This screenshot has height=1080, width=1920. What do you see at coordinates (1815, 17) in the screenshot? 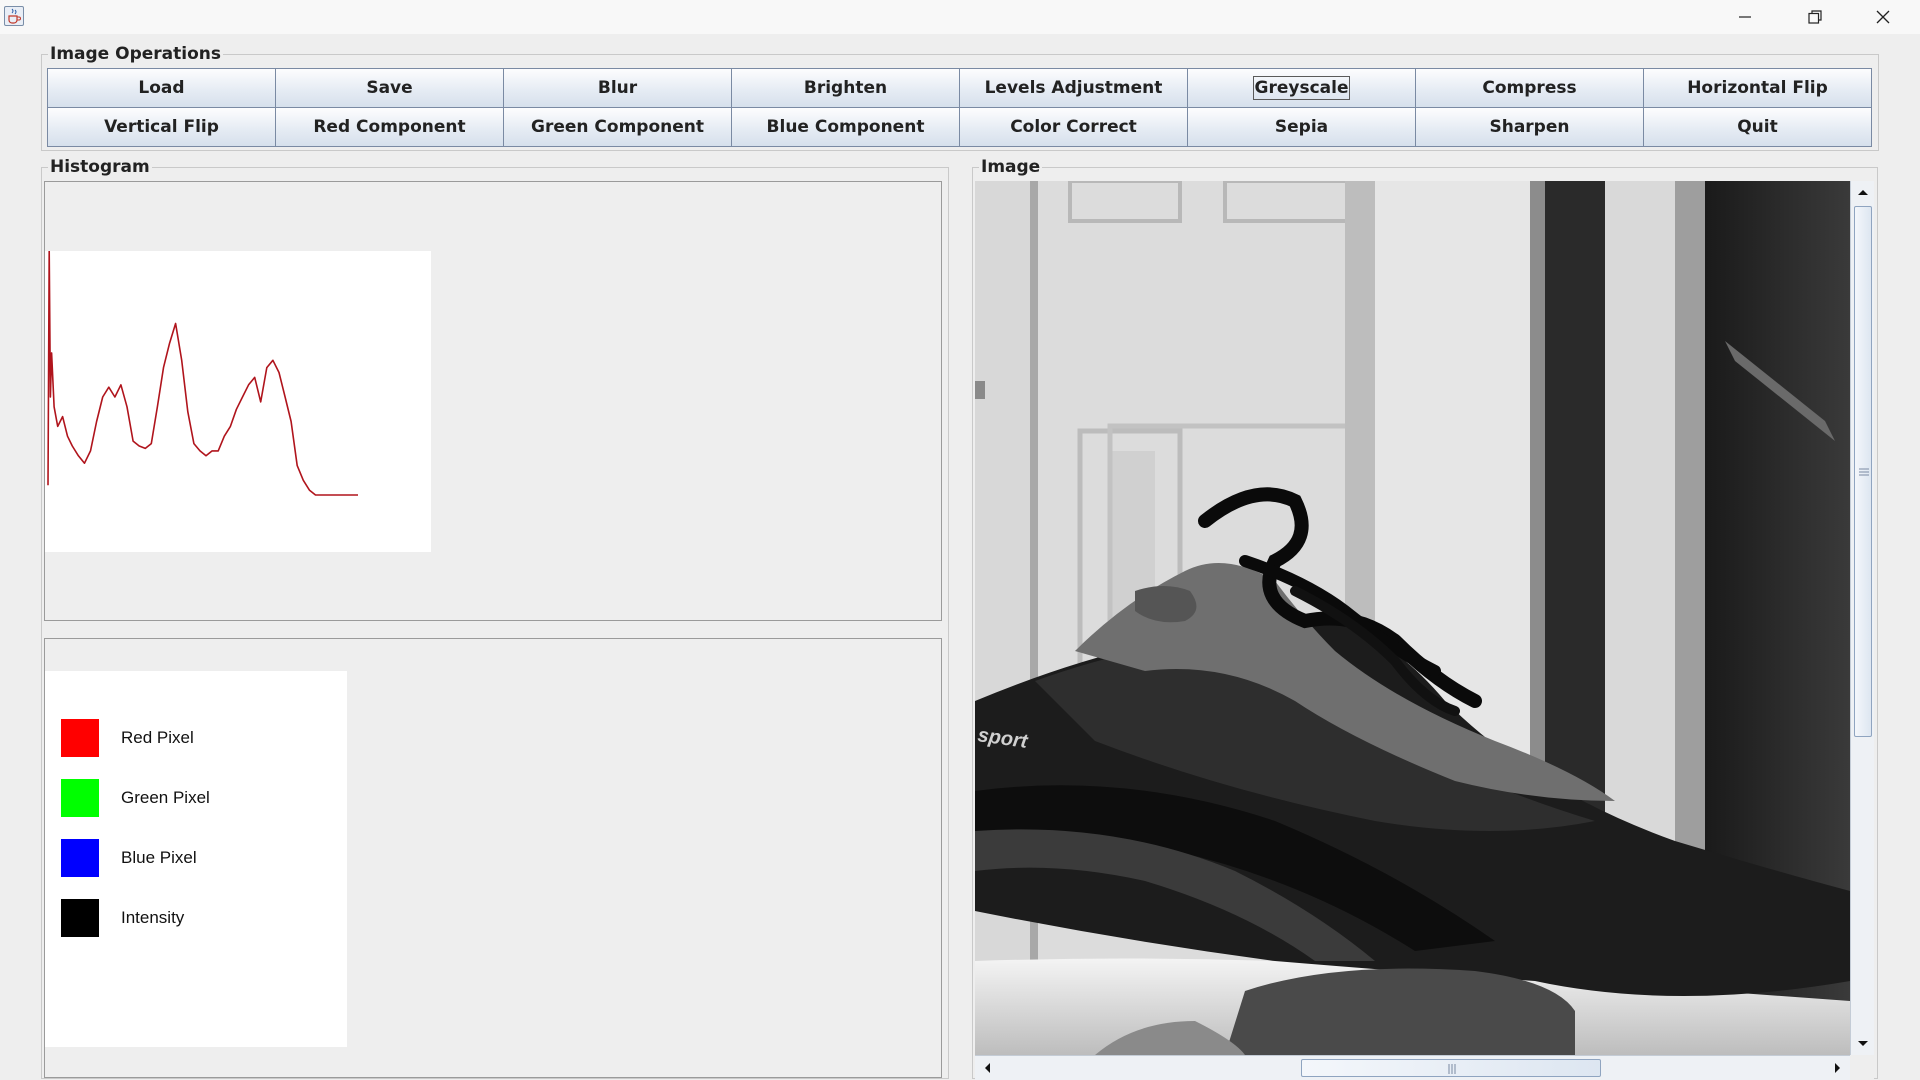
I see `restore-icon` at bounding box center [1815, 17].